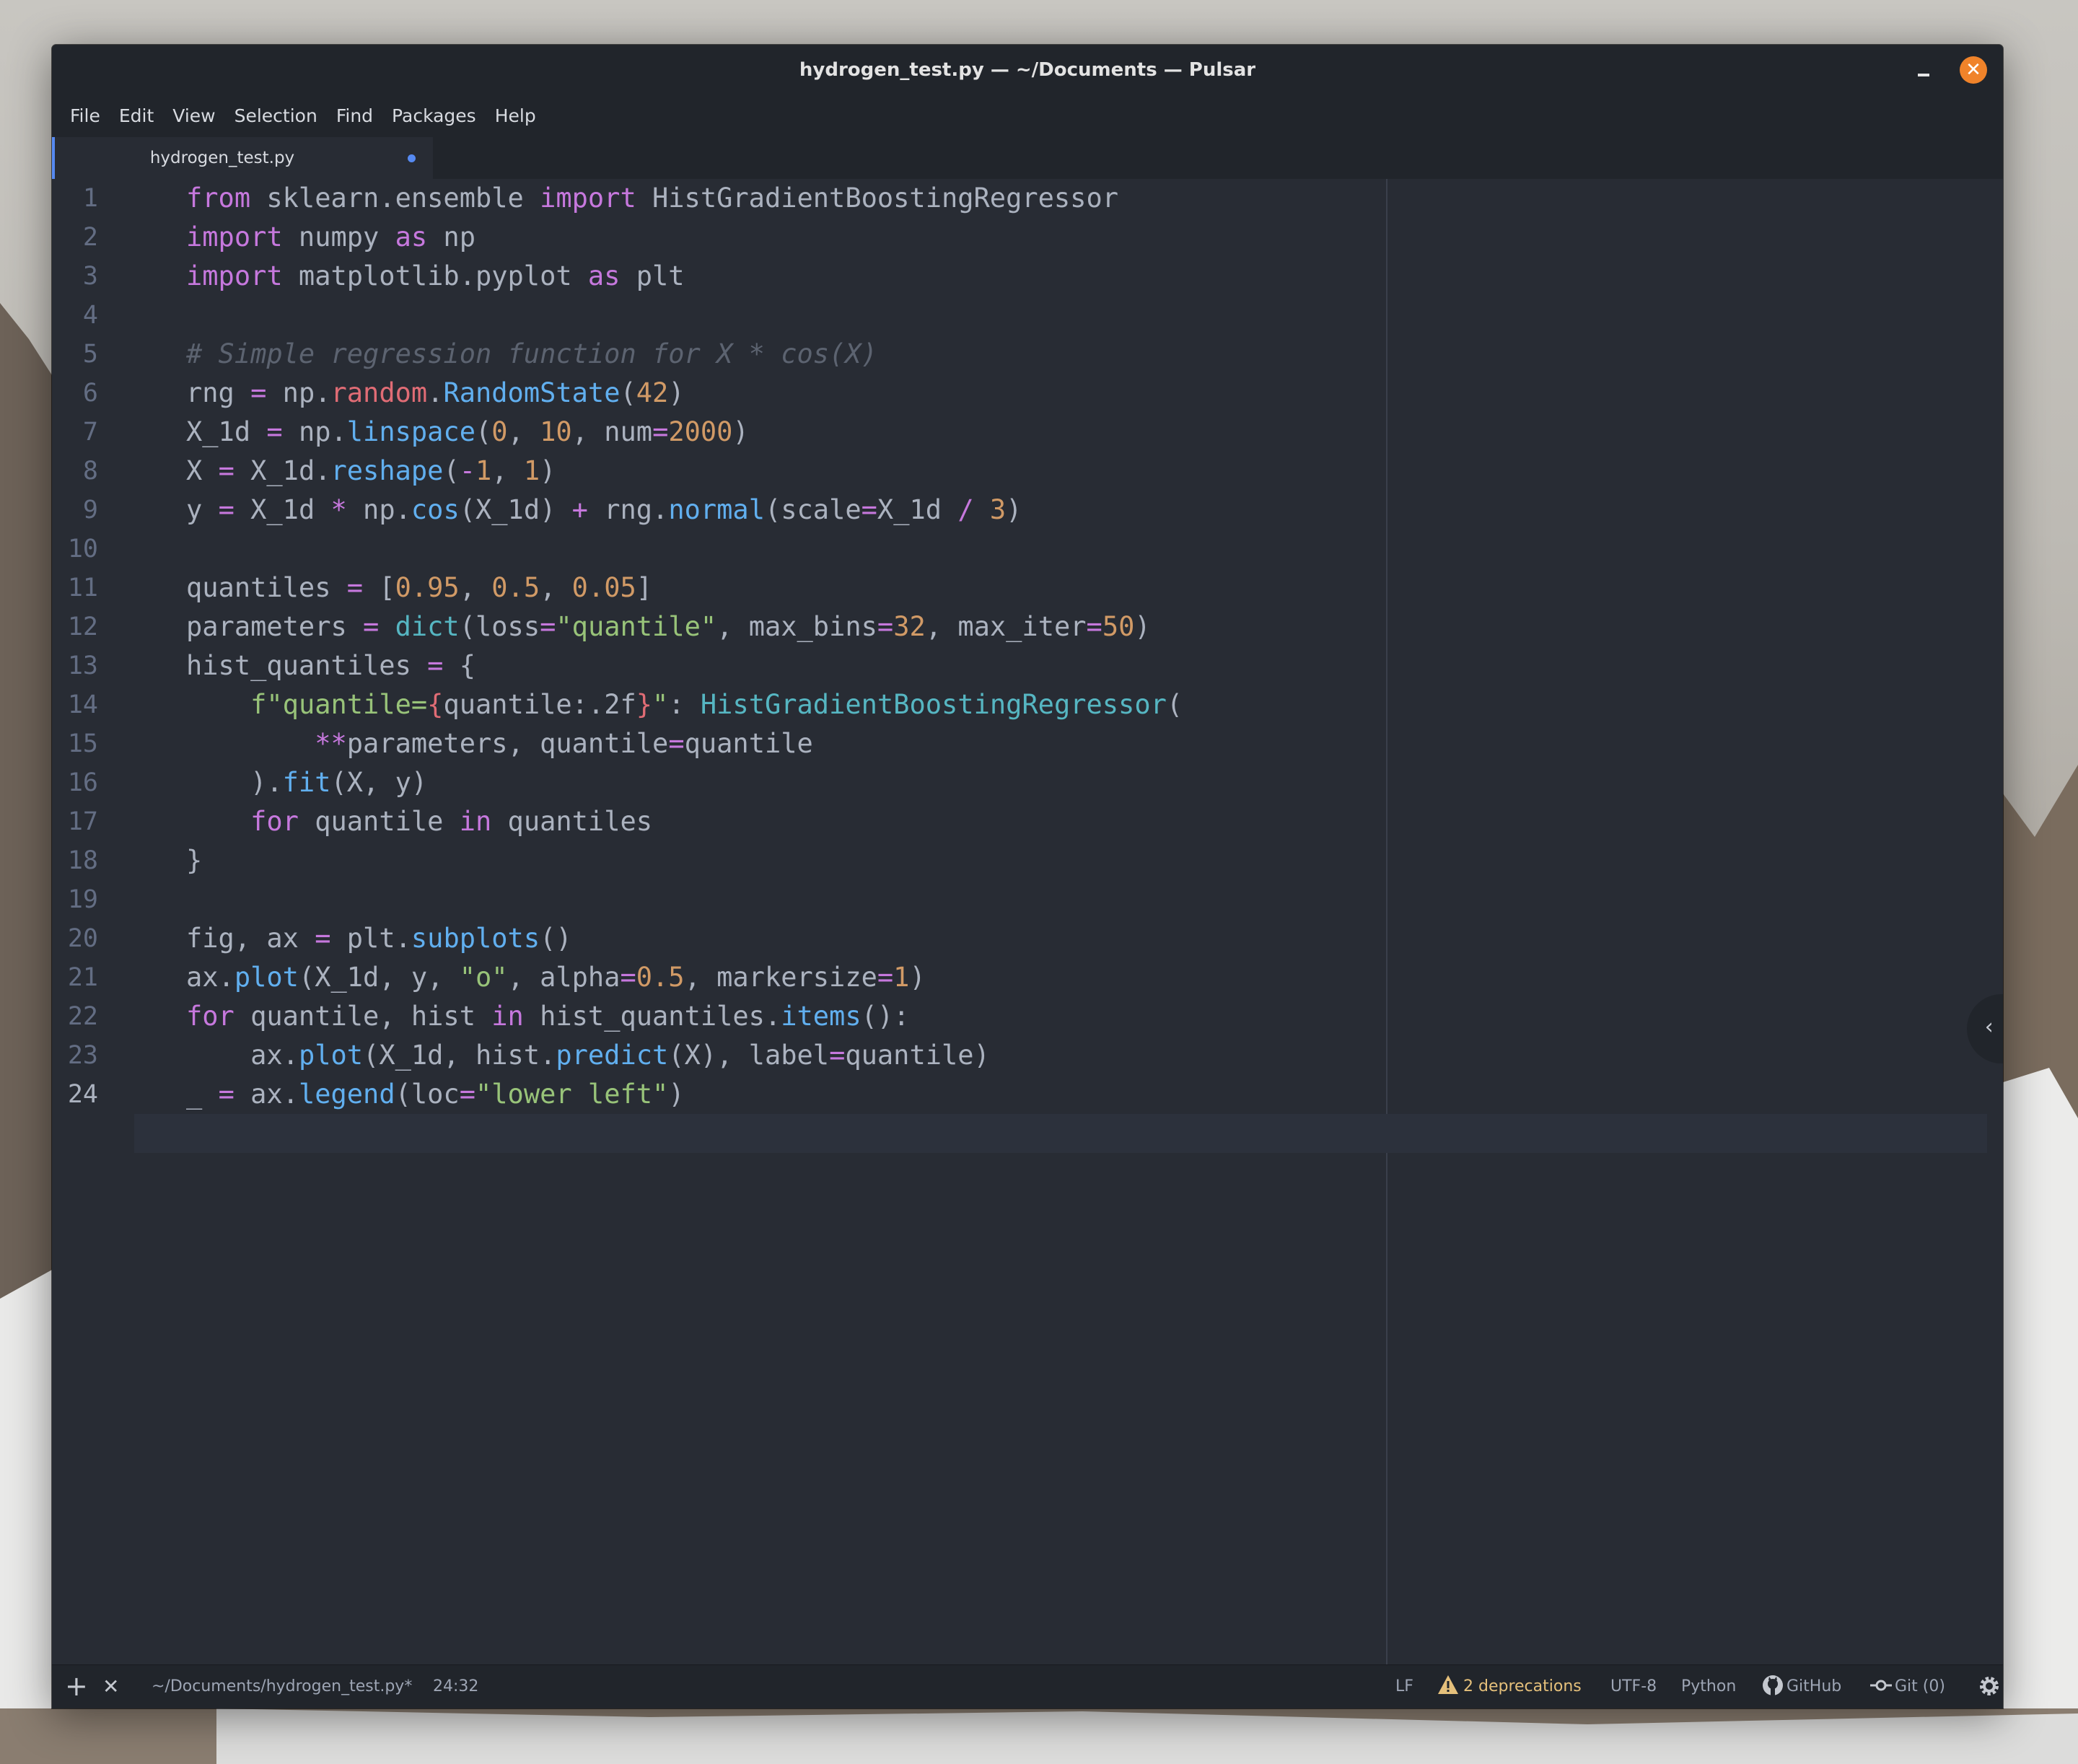 The height and width of the screenshot is (1764, 2078). Describe the element at coordinates (82, 665) in the screenshot. I see `line-number: 13` at that location.